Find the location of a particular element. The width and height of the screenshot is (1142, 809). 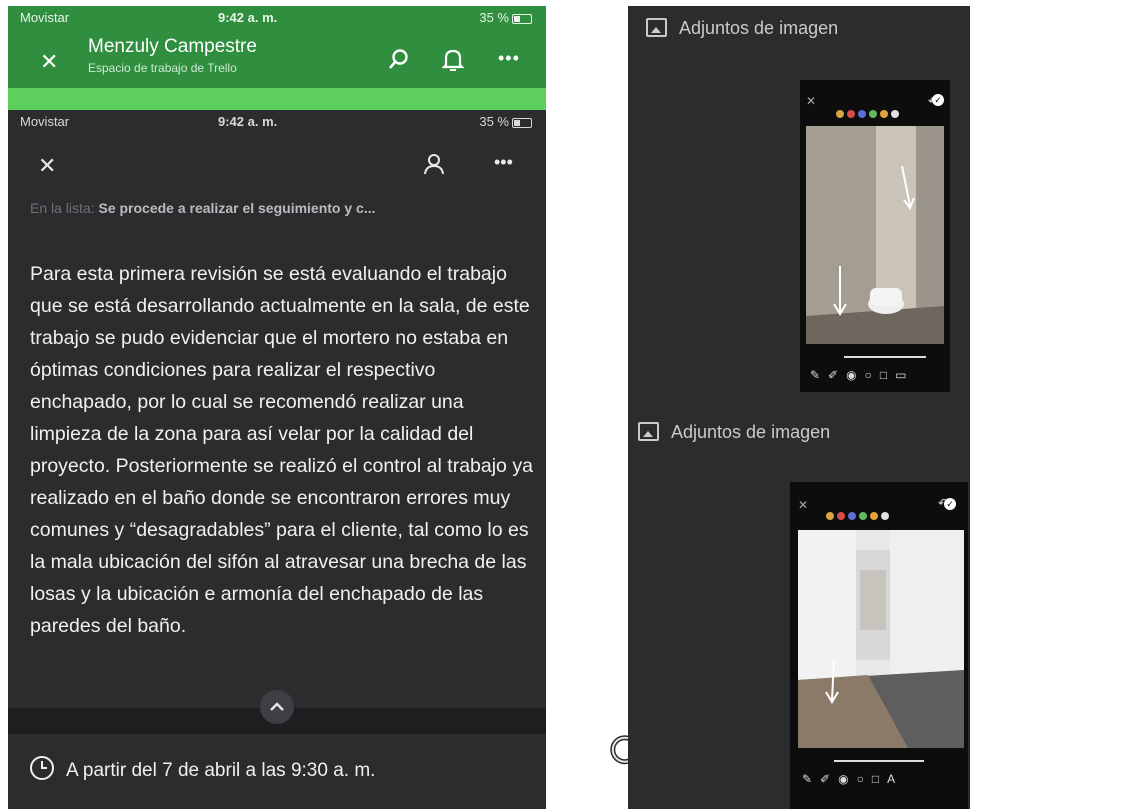

due-date-row: A partir del 7 de abril a las 9:30 a. m. is located at coordinates (202, 769).